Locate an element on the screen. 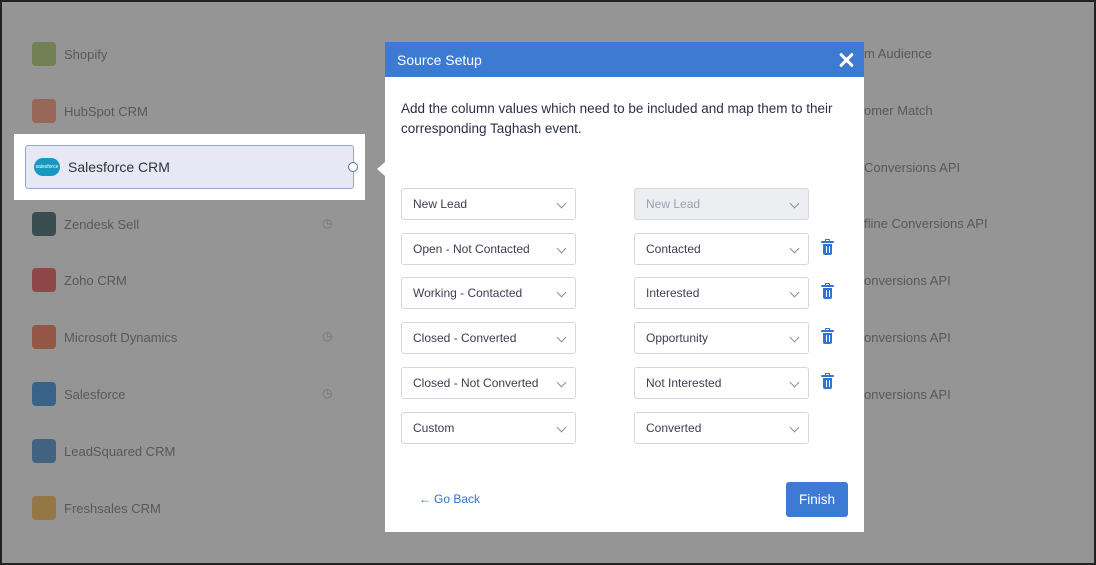 The width and height of the screenshot is (1096, 565). source-value-dropdown: Open - Not Contacted is located at coordinates (488, 248).